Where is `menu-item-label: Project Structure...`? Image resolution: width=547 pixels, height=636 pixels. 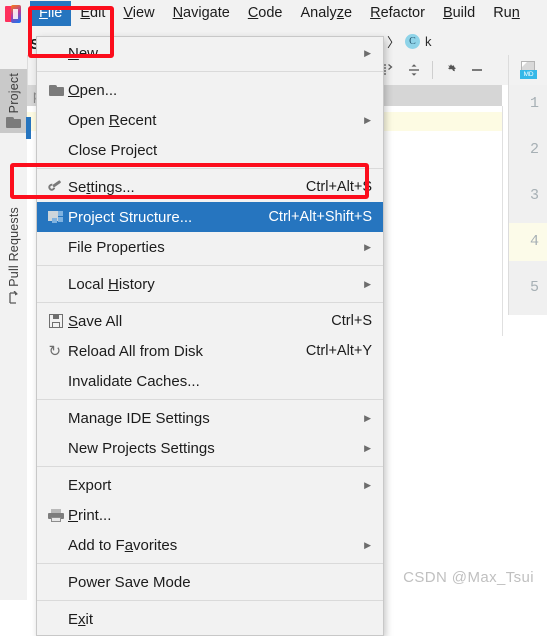
menu-item-label: Project Structure... is located at coordinates (130, 217).